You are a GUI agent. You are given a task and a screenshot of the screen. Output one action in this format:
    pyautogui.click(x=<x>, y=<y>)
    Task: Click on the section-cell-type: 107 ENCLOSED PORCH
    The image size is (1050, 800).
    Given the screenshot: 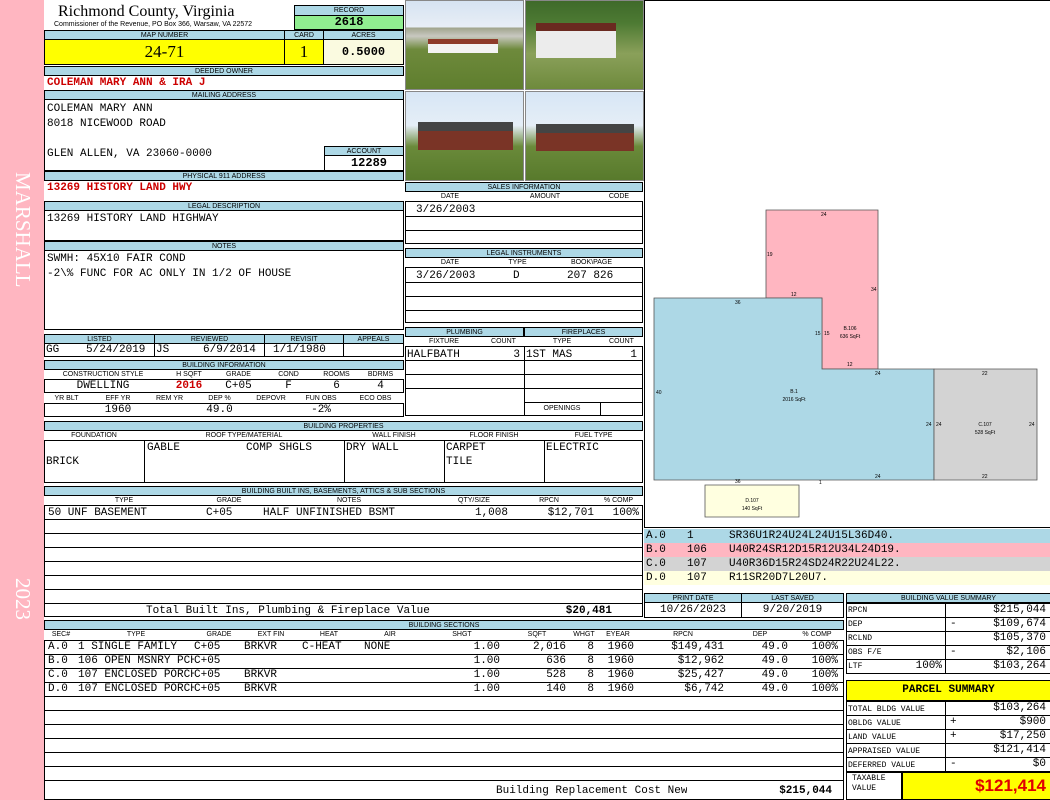 What is the action you would take?
    pyautogui.click(x=136, y=689)
    